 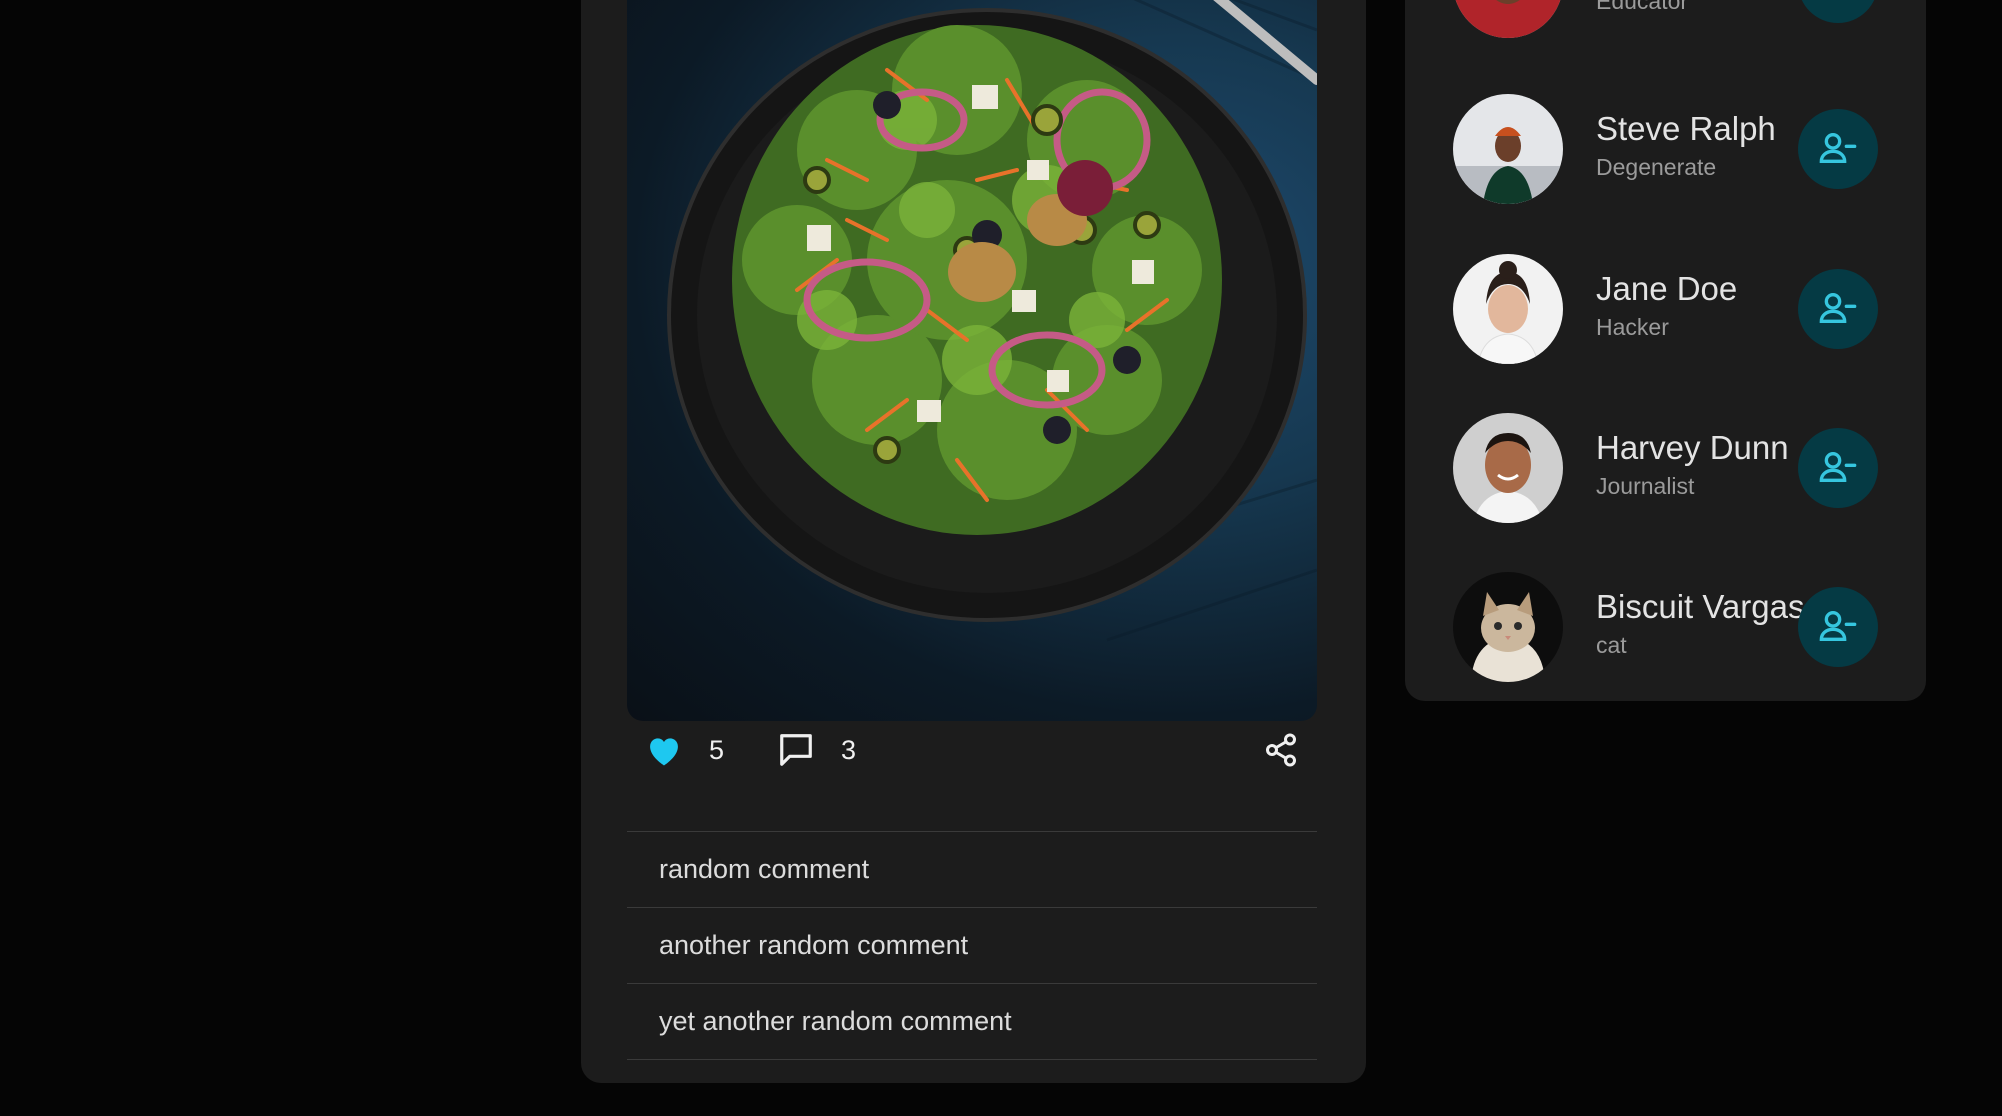 I want to click on like-count: 5, so click(x=717, y=749).